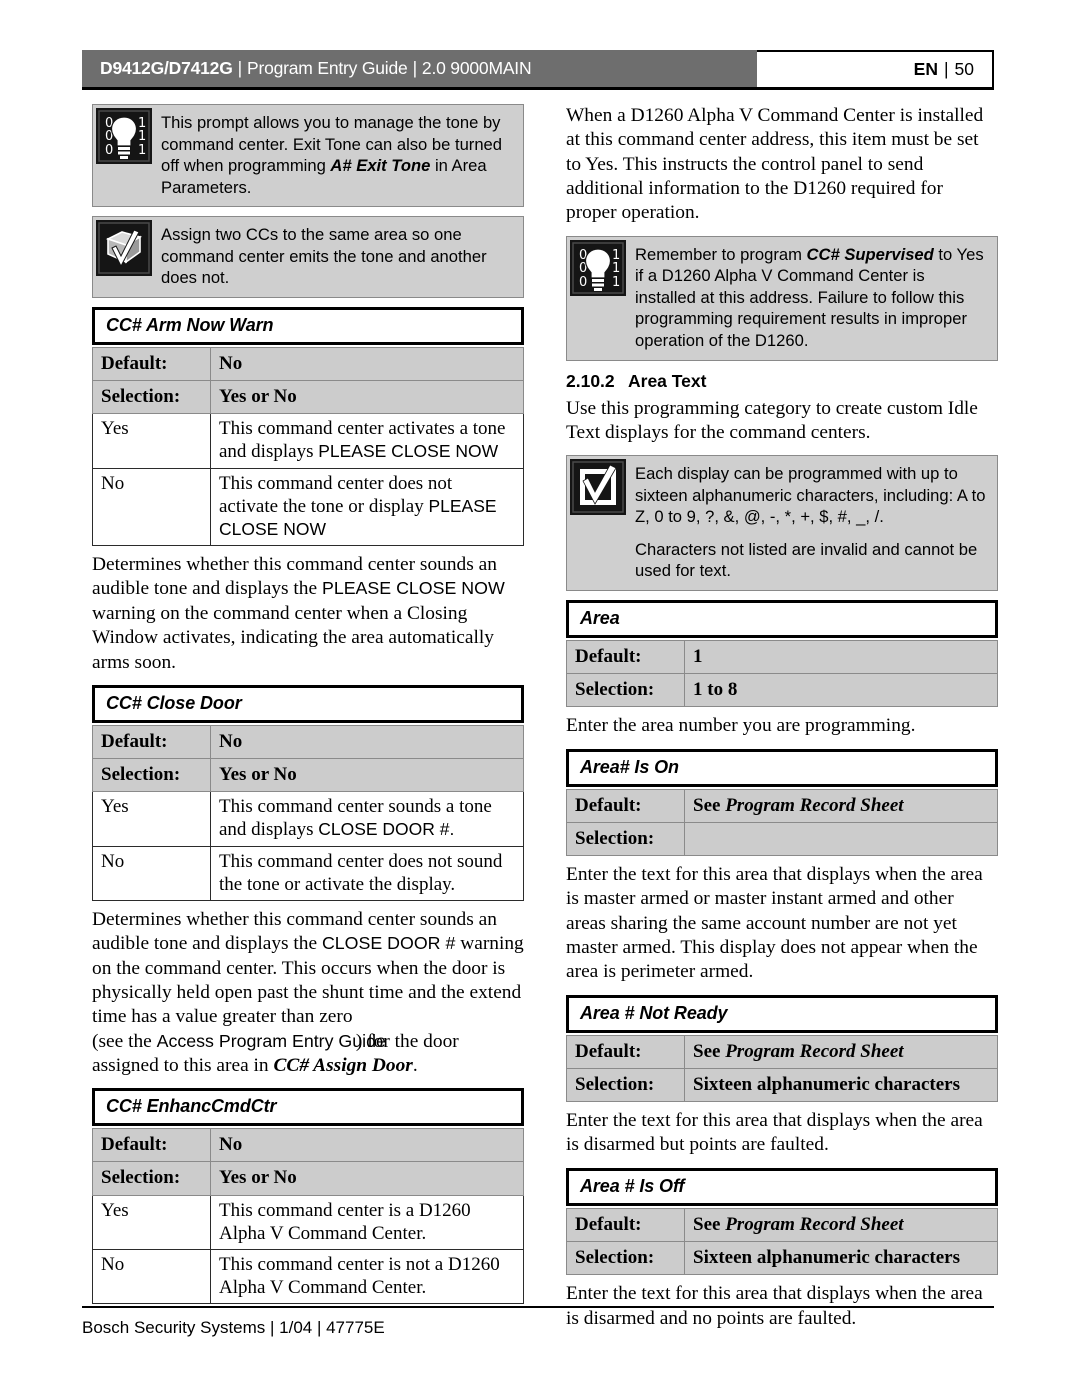 The height and width of the screenshot is (1397, 1080). I want to click on table-row-default: Default: No, so click(308, 1145).